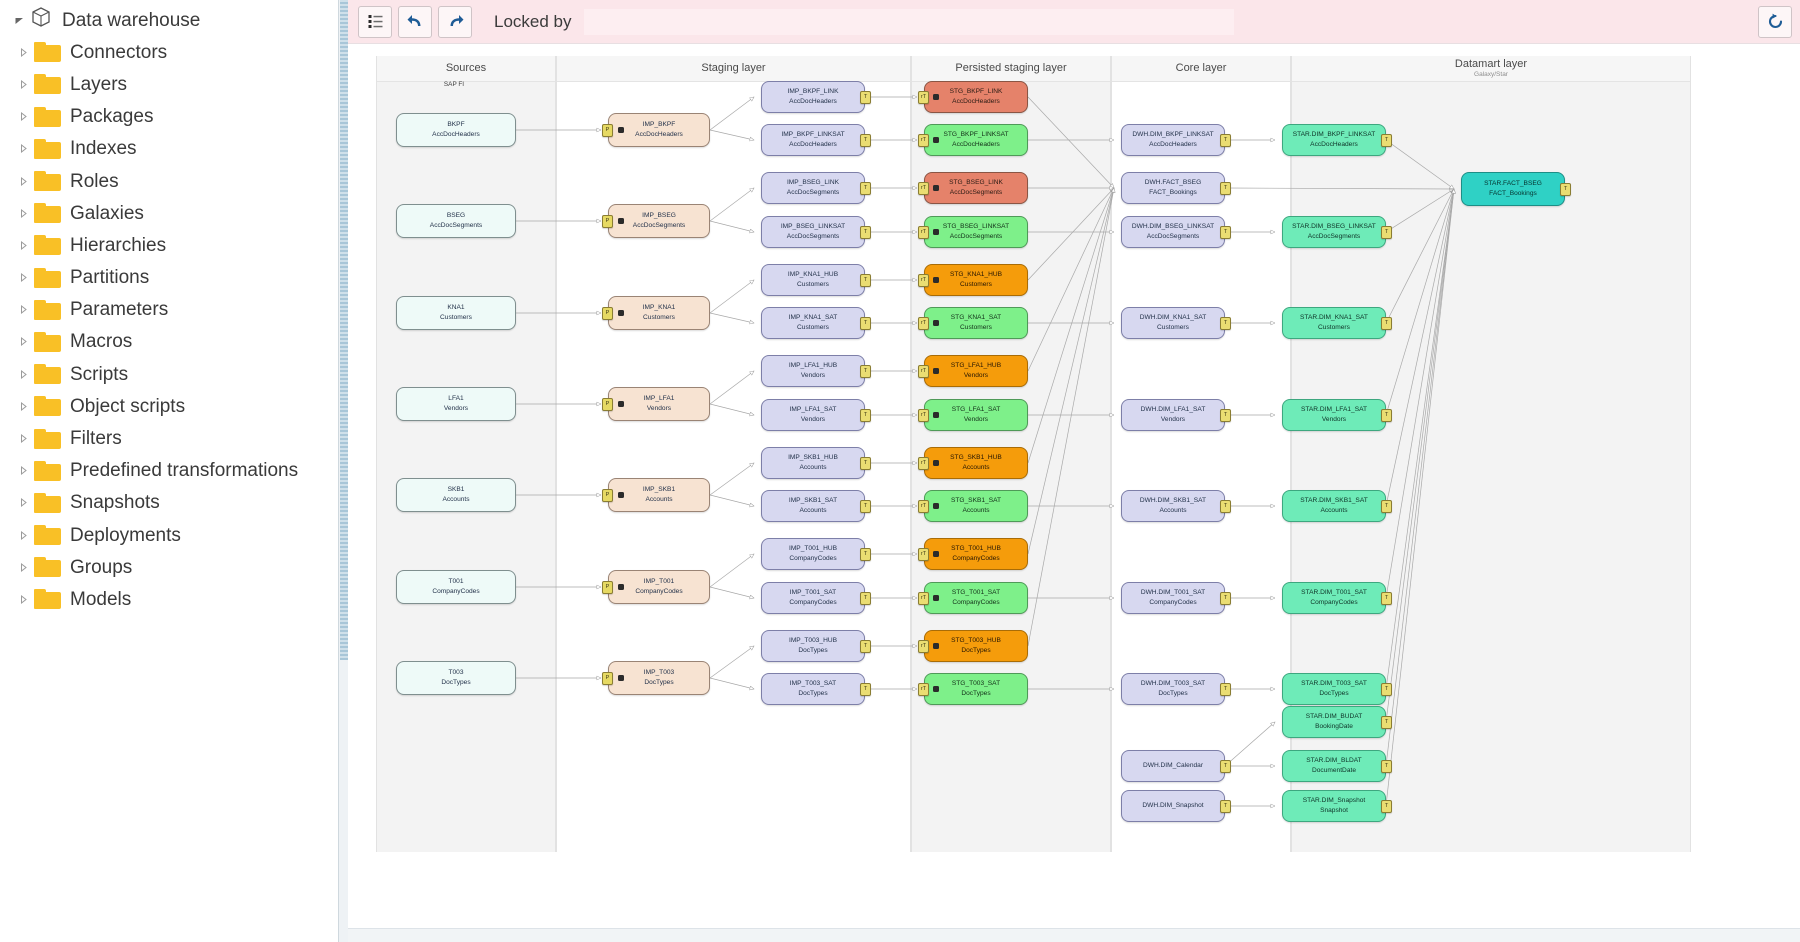 This screenshot has height=942, width=1800. What do you see at coordinates (174, 245) in the screenshot?
I see `sidebar-item-hierarchies: Hierarchies` at bounding box center [174, 245].